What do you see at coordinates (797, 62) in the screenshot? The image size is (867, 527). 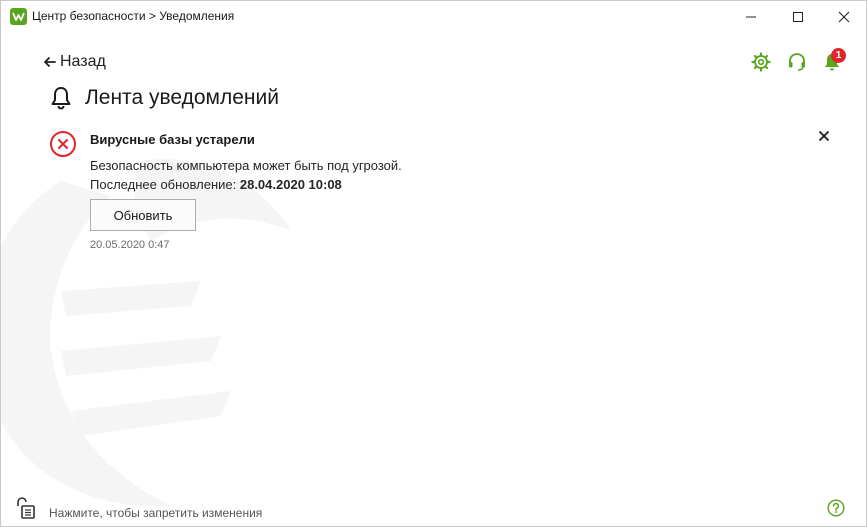 I see `headset-icon` at bounding box center [797, 62].